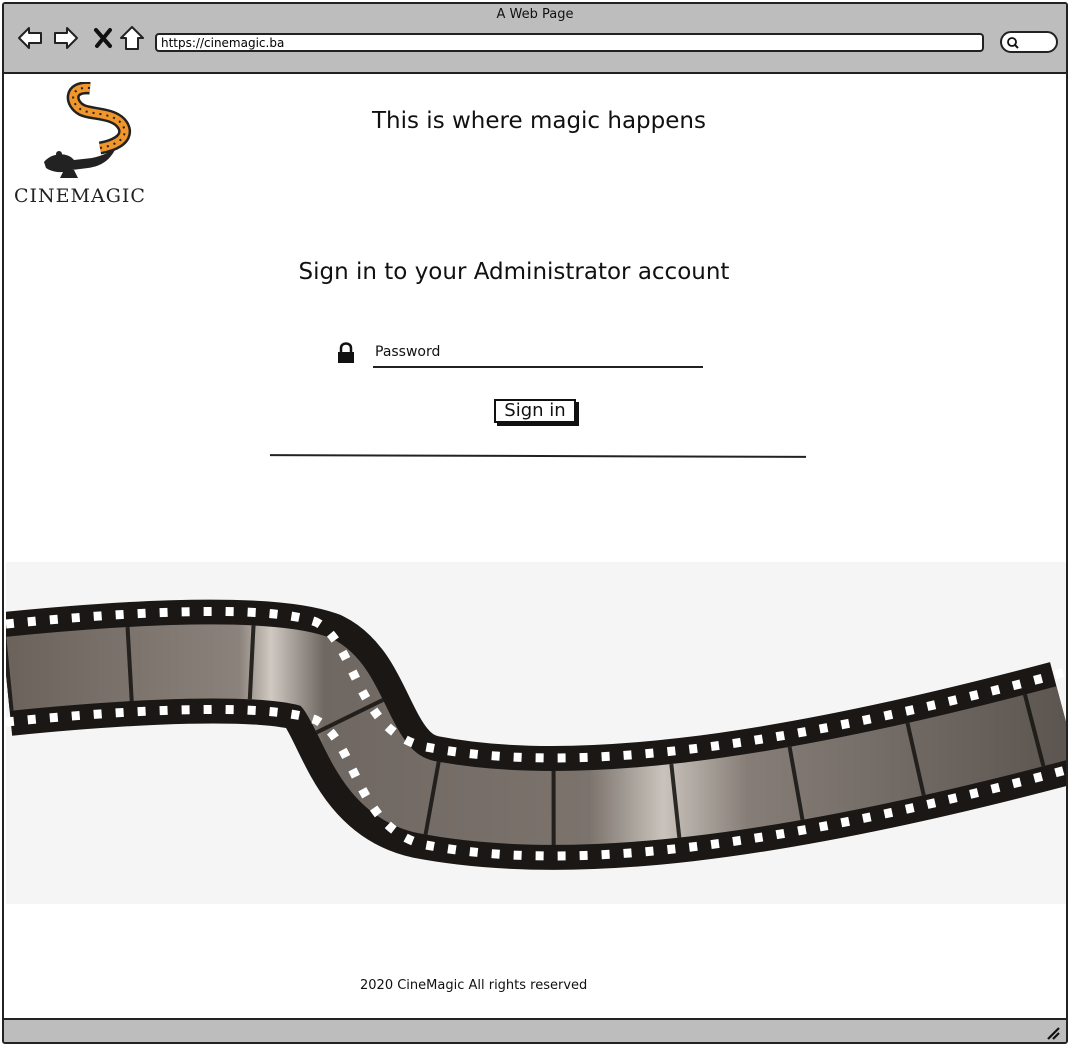 Image resolution: width=1072 pixels, height=1048 pixels. What do you see at coordinates (1013, 43) in the screenshot?
I see `search-icon` at bounding box center [1013, 43].